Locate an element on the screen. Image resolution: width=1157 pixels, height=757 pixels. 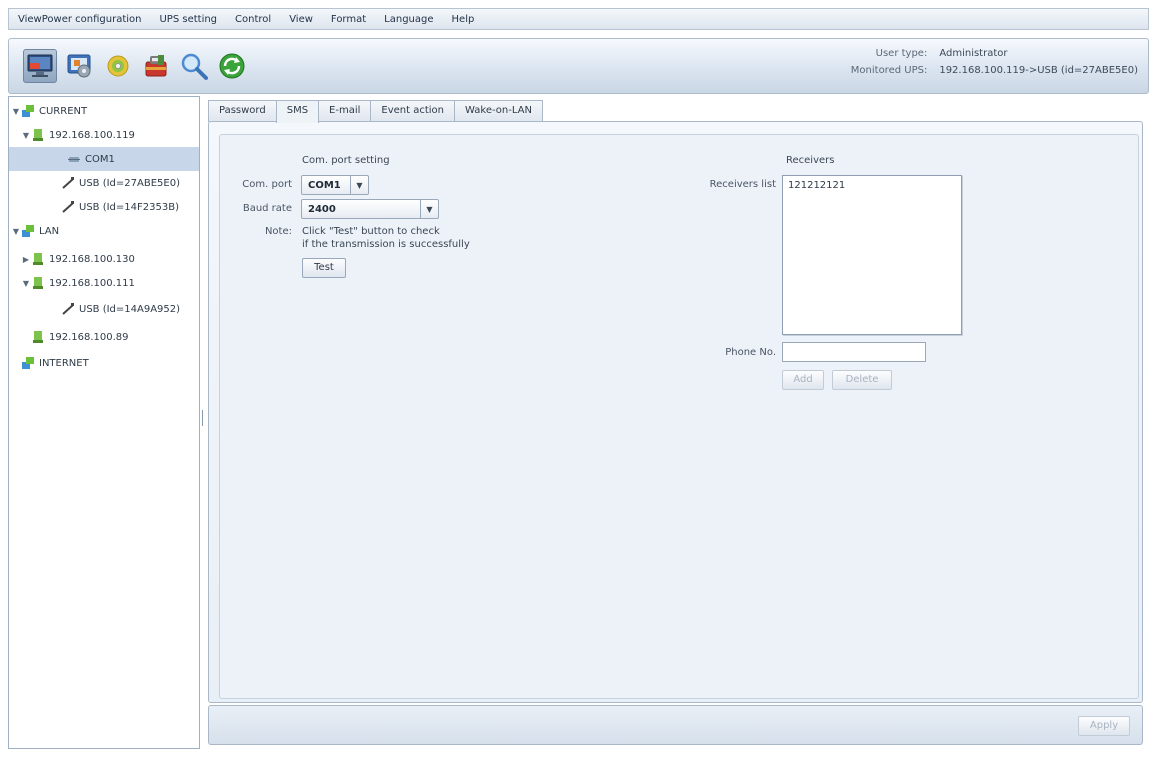
tree-item-current: ▼ CURRENT is located at coordinates (106, 111).